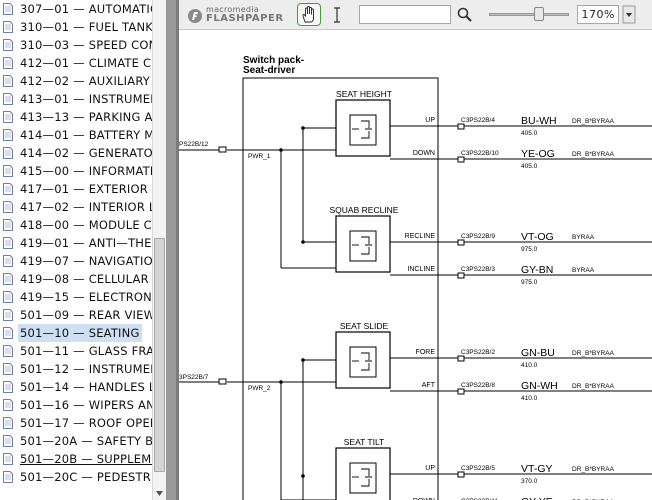  Describe the element at coordinates (195, 16) in the screenshot. I see `flashpaper-logo-icon` at that location.